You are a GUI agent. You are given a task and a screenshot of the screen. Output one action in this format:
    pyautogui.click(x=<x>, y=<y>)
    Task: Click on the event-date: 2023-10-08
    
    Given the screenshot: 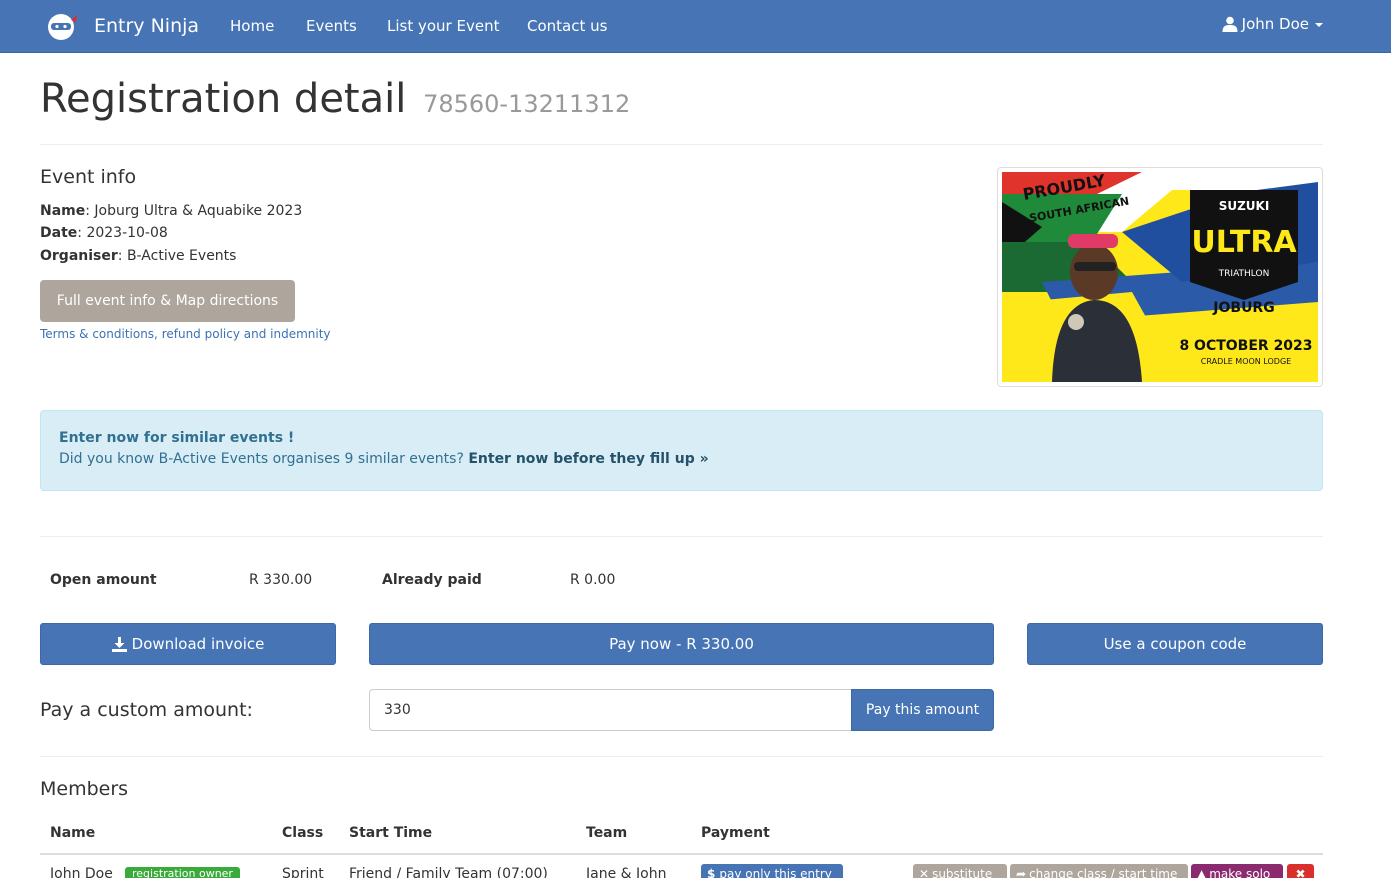 What is the action you would take?
    pyautogui.click(x=127, y=233)
    